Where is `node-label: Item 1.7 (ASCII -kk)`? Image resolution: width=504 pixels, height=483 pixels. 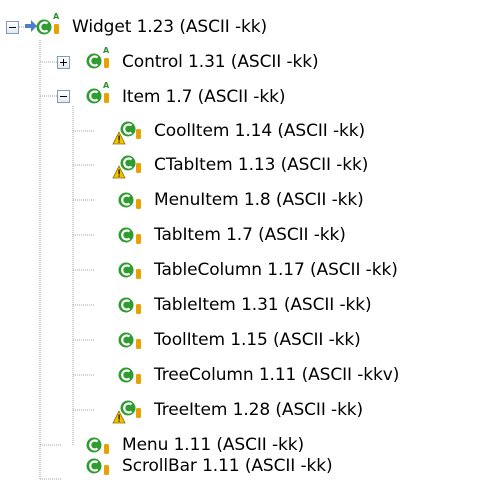 node-label: Item 1.7 (ASCII -kk) is located at coordinates (204, 97).